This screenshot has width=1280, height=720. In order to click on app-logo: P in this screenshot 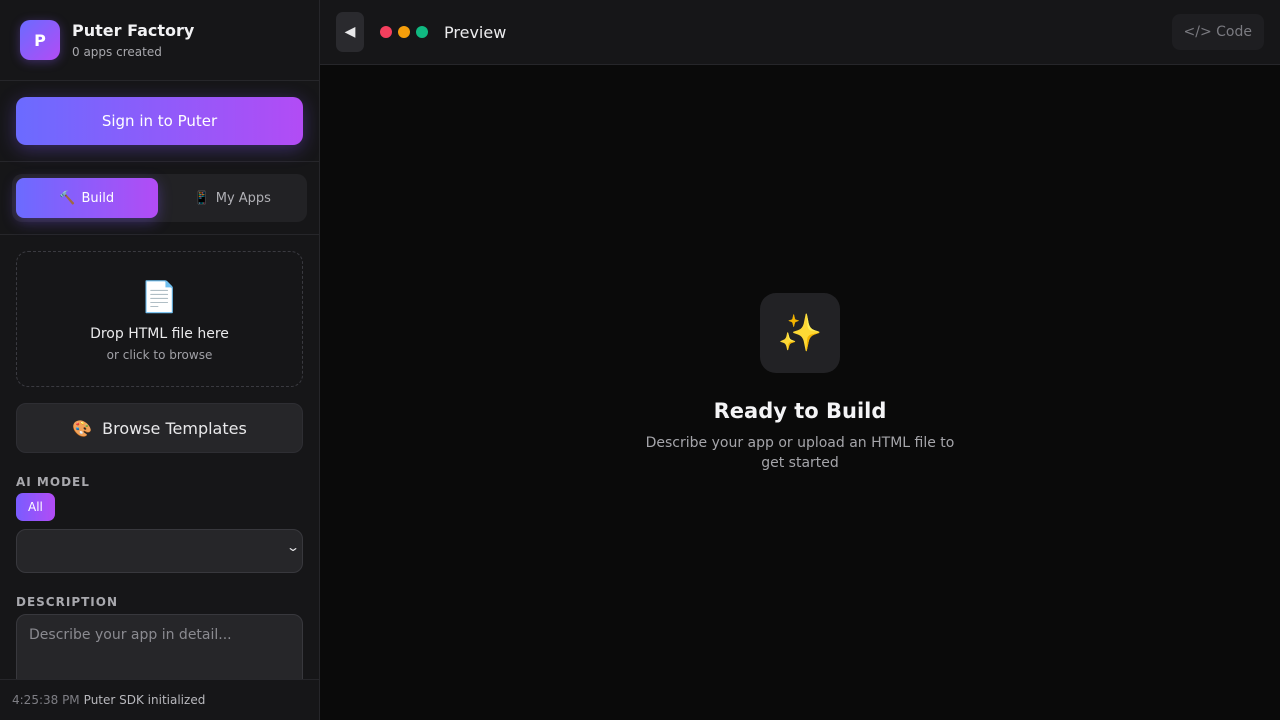, I will do `click(40, 40)`.